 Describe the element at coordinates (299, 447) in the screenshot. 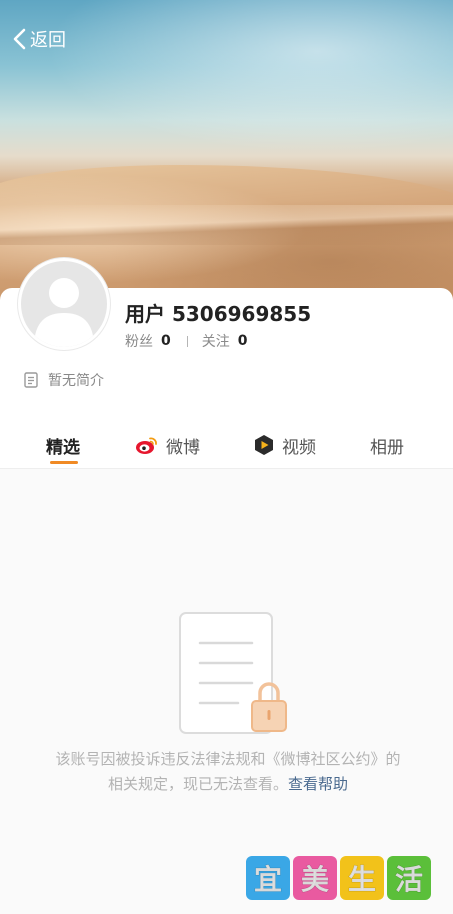

I see `tab-label: 视频` at that location.